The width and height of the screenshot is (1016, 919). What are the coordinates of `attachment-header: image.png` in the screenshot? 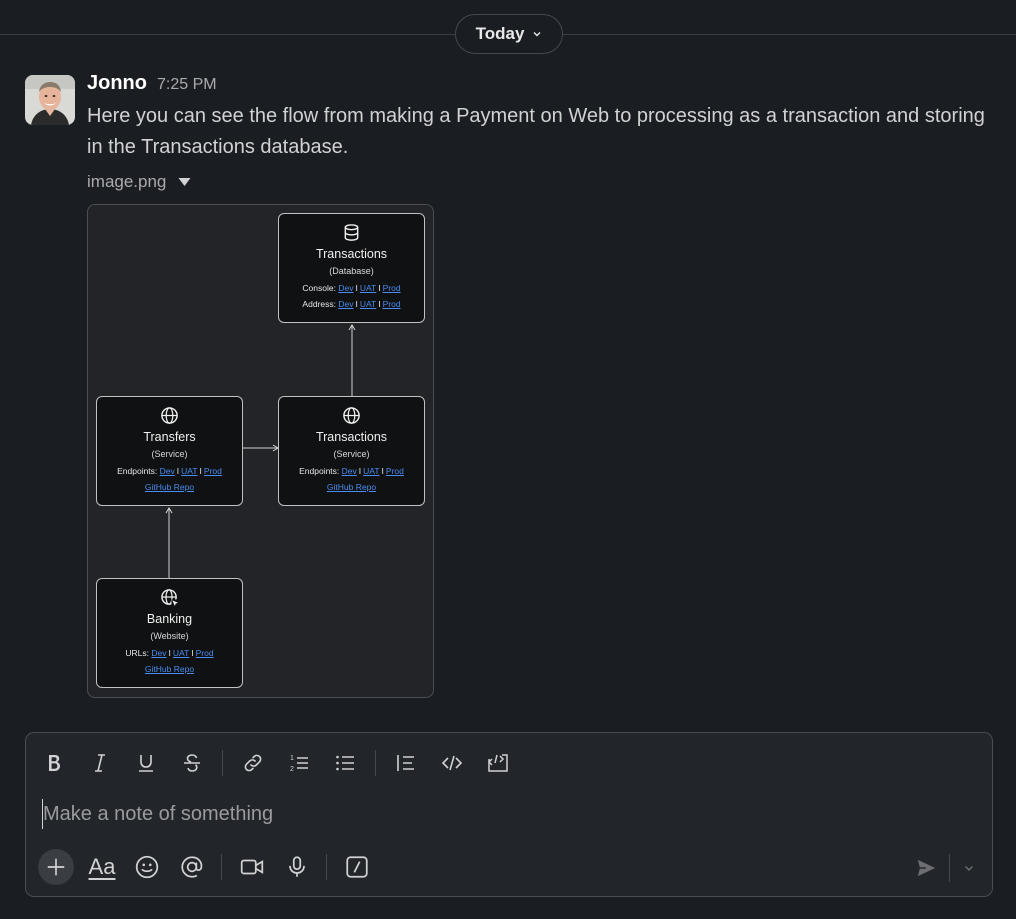 It's located at (139, 182).